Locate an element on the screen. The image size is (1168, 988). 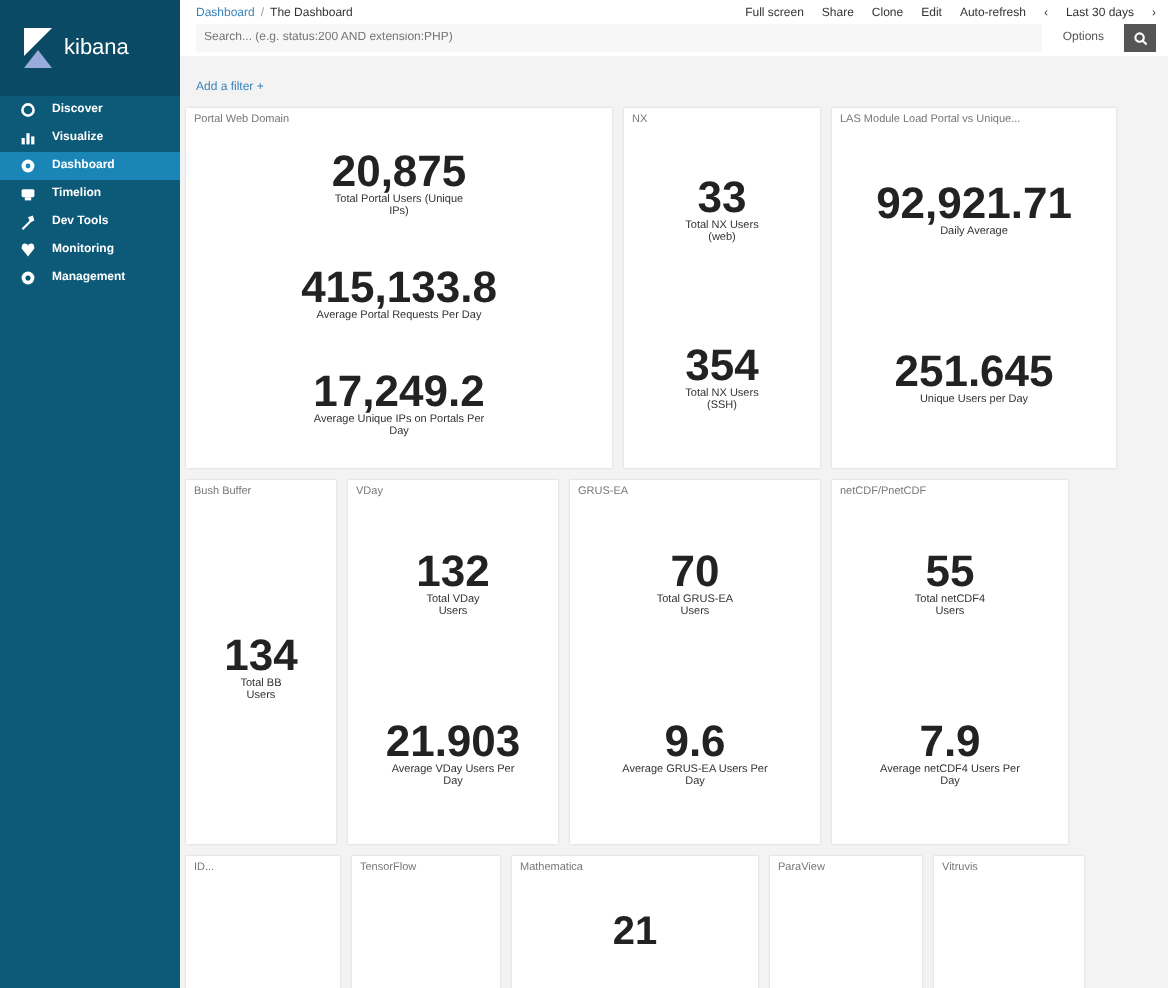
logo-text: kibana is located at coordinates (96, 48).